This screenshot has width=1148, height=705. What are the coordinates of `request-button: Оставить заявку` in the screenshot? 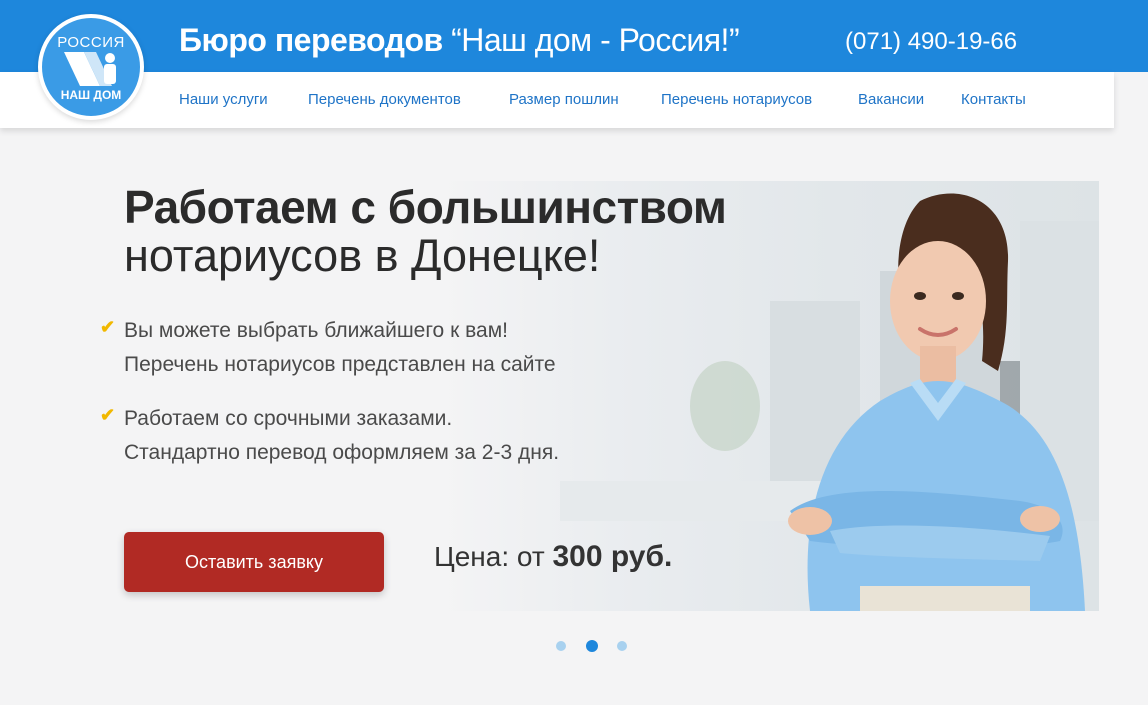 It's located at (254, 562).